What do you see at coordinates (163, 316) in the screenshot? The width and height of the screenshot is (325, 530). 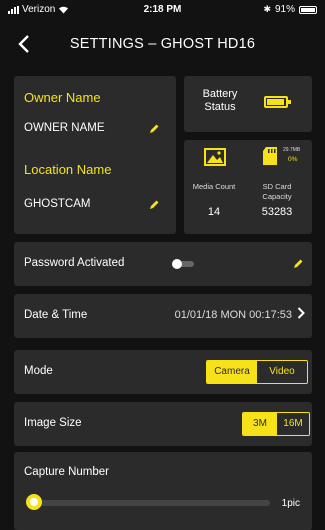 I see `date-time-row: Date & Time 01/01/18 MON 00:17:53` at bounding box center [163, 316].